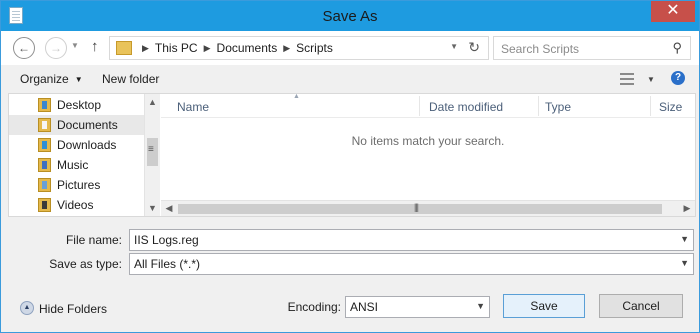 This screenshot has height=333, width=700. What do you see at coordinates (87, 145) in the screenshot?
I see `sidebar-item-label: Downloads` at bounding box center [87, 145].